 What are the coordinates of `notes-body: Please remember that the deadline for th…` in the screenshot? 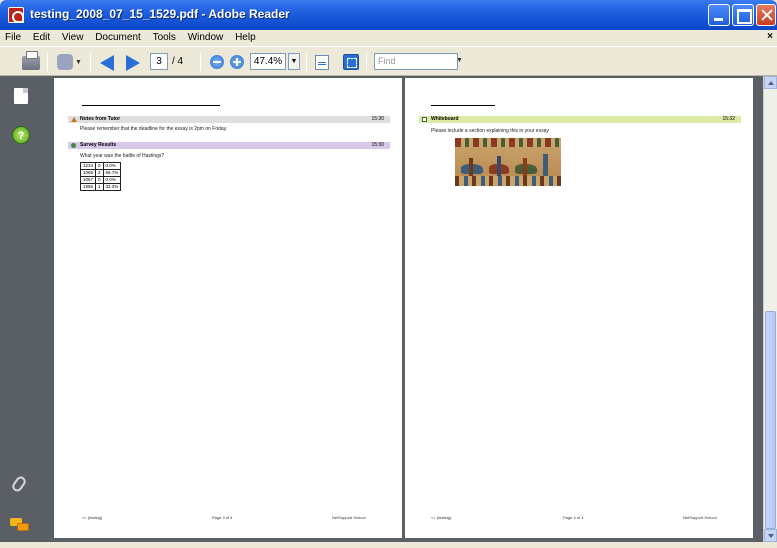 It's located at (154, 129).